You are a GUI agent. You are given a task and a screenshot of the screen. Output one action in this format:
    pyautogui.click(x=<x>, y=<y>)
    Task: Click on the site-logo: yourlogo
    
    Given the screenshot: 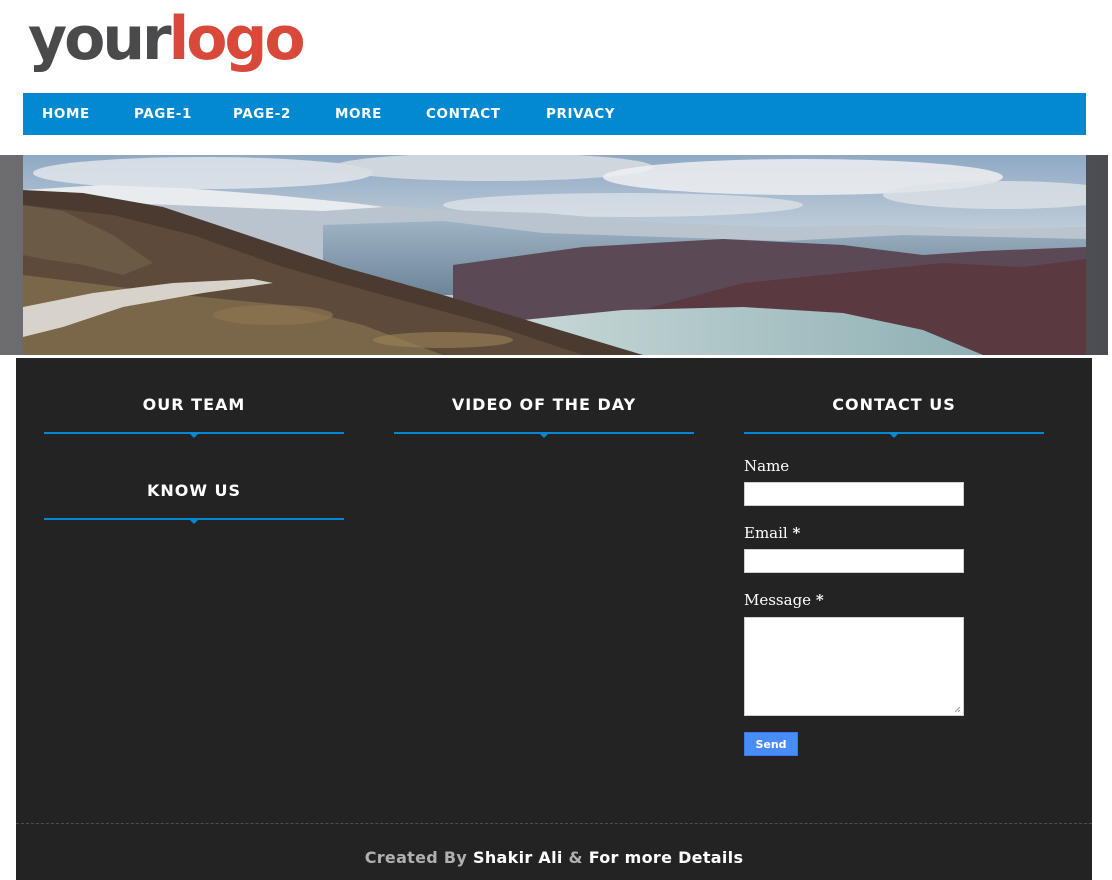 What is the action you would take?
    pyautogui.click(x=167, y=39)
    